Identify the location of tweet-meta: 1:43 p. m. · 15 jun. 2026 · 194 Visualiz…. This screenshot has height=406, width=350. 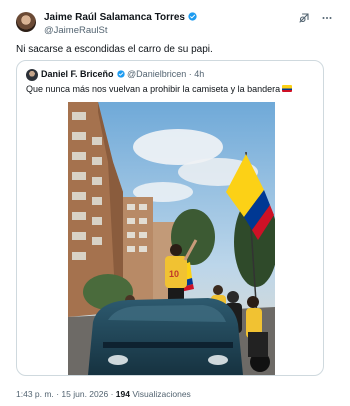
(103, 394).